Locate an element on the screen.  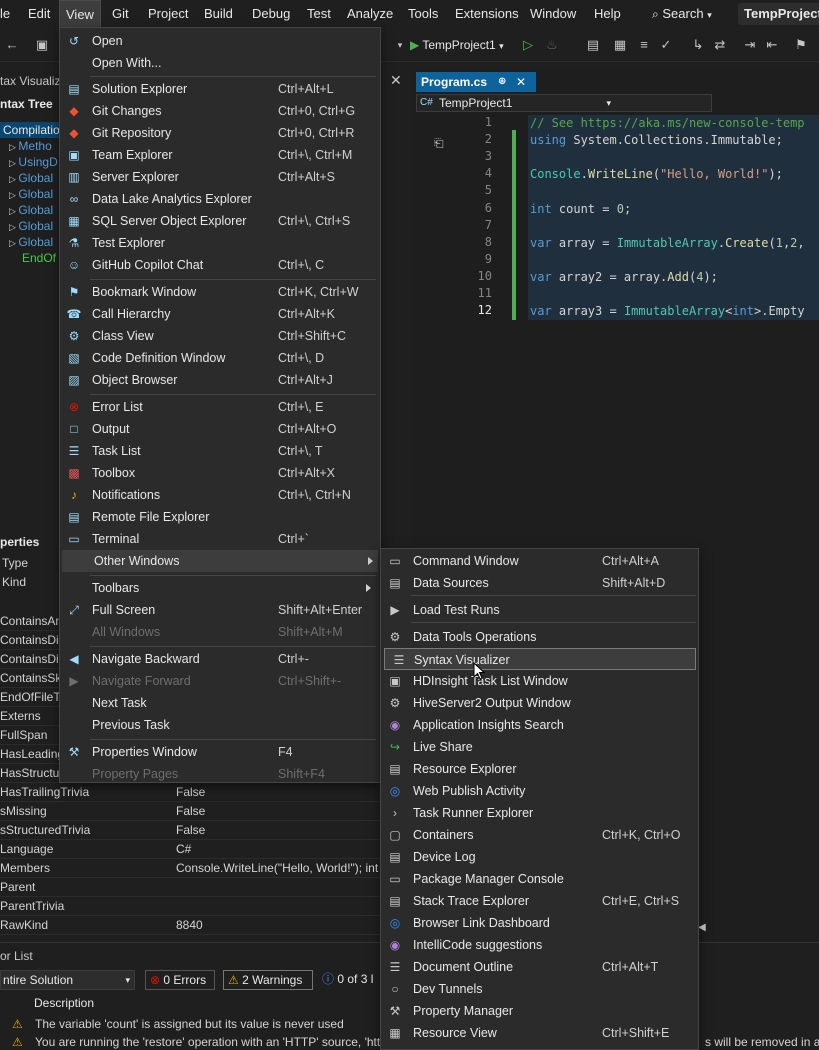
other-windows-item-web-publish-activity: ◎ Web Publish Activity is located at coordinates (539, 791).